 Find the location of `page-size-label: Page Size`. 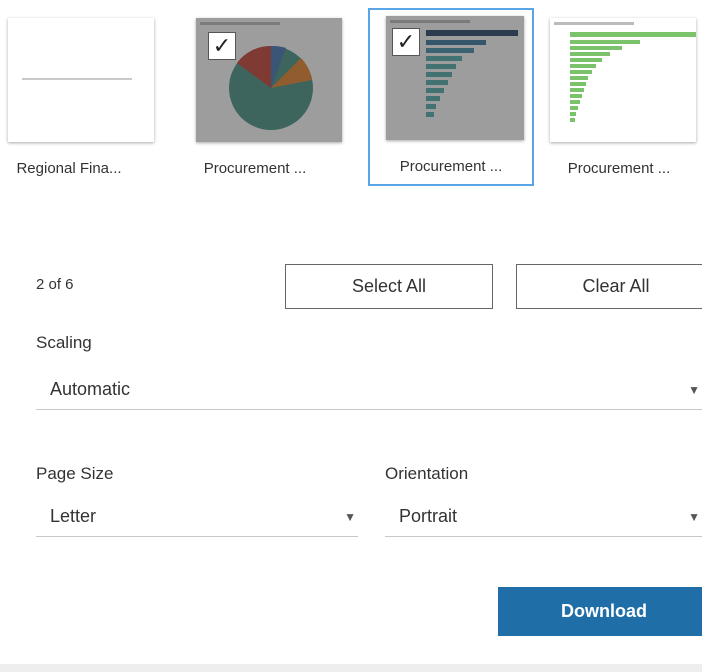

page-size-label: Page Size is located at coordinates (75, 473).